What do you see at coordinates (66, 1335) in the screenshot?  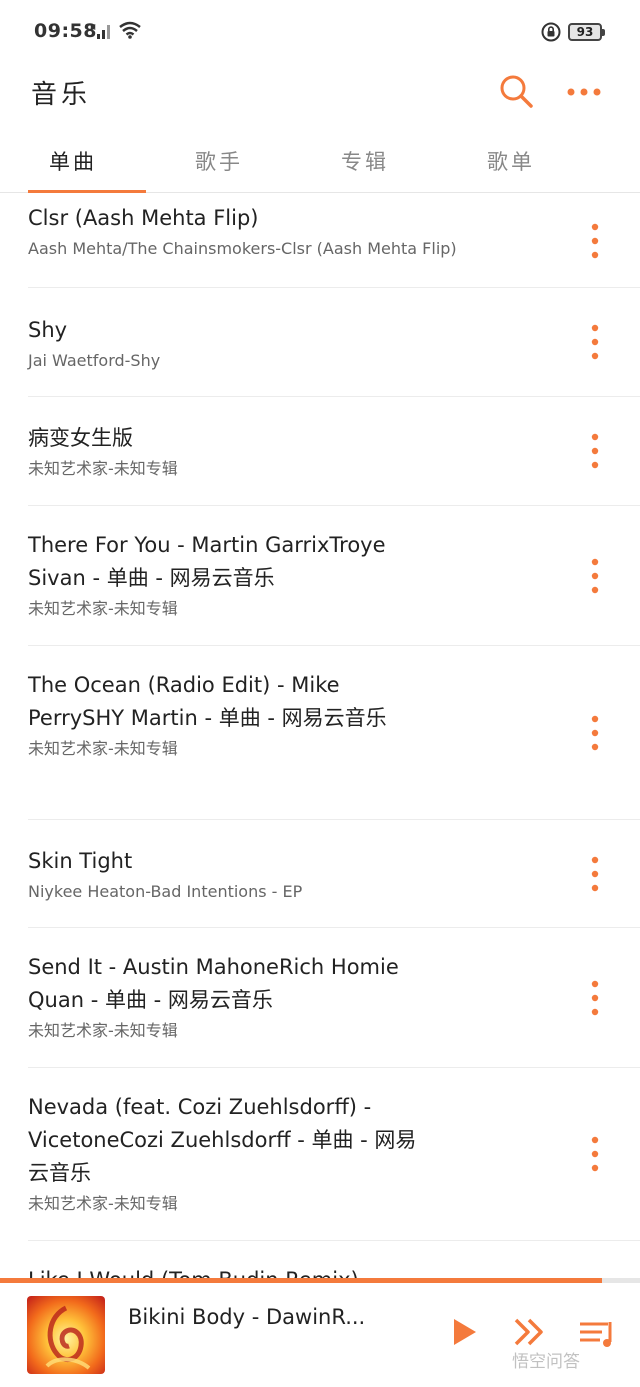 I see `album-cover` at bounding box center [66, 1335].